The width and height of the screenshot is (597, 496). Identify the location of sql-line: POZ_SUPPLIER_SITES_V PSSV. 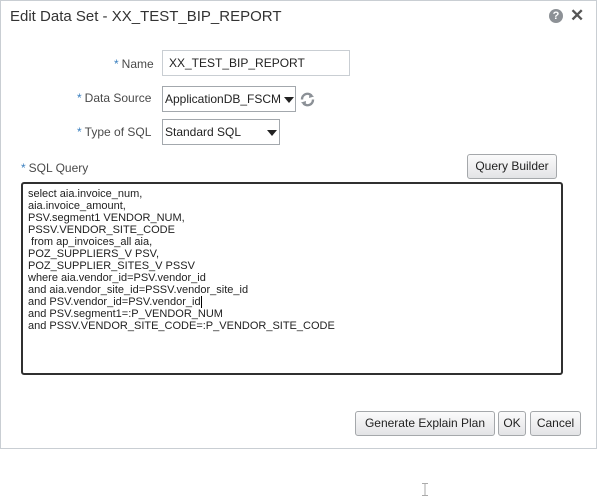
(111, 266).